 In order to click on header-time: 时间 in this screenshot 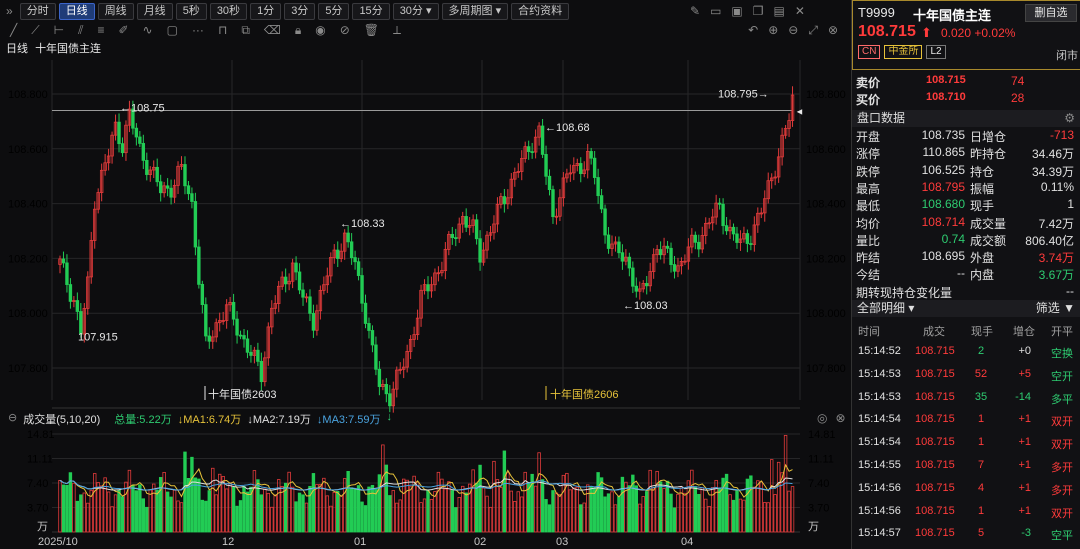, I will do `click(869, 332)`.